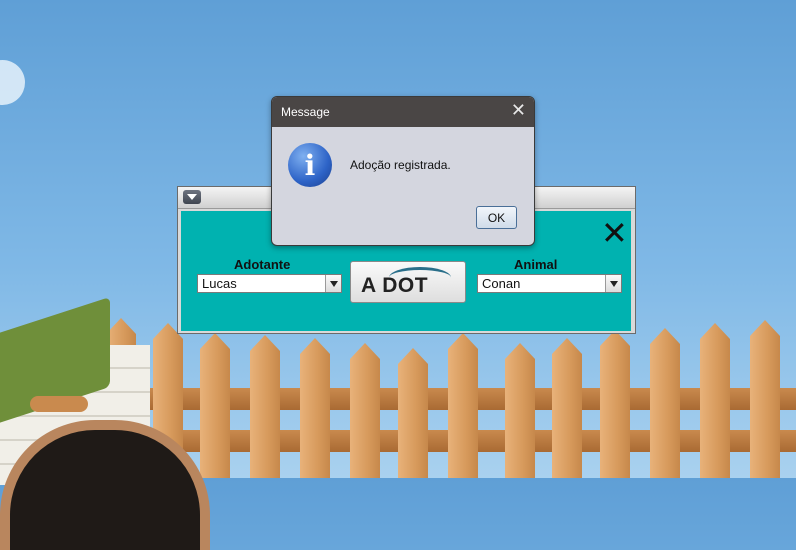 This screenshot has height=550, width=796. Describe the element at coordinates (403, 112) in the screenshot. I see `dialog-titlebar: Message ✕` at that location.